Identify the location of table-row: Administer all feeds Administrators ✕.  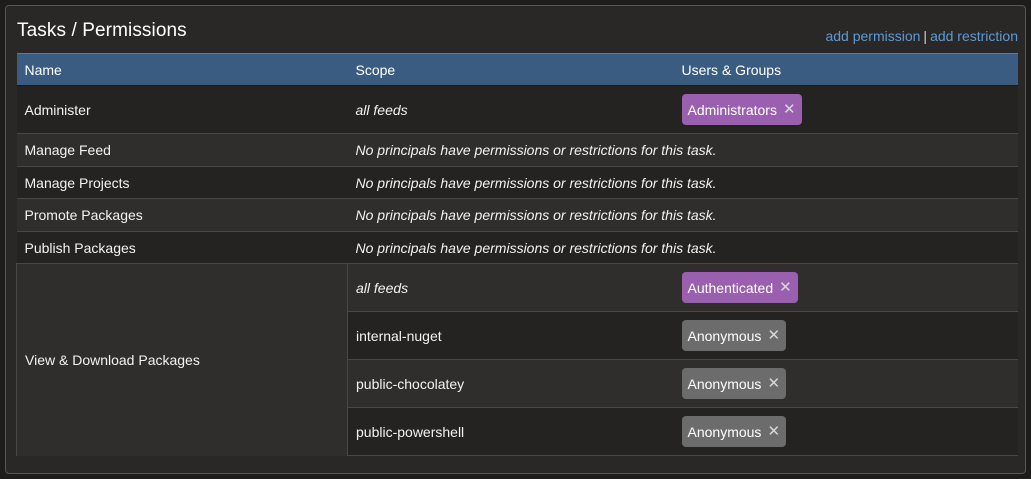
(517, 109).